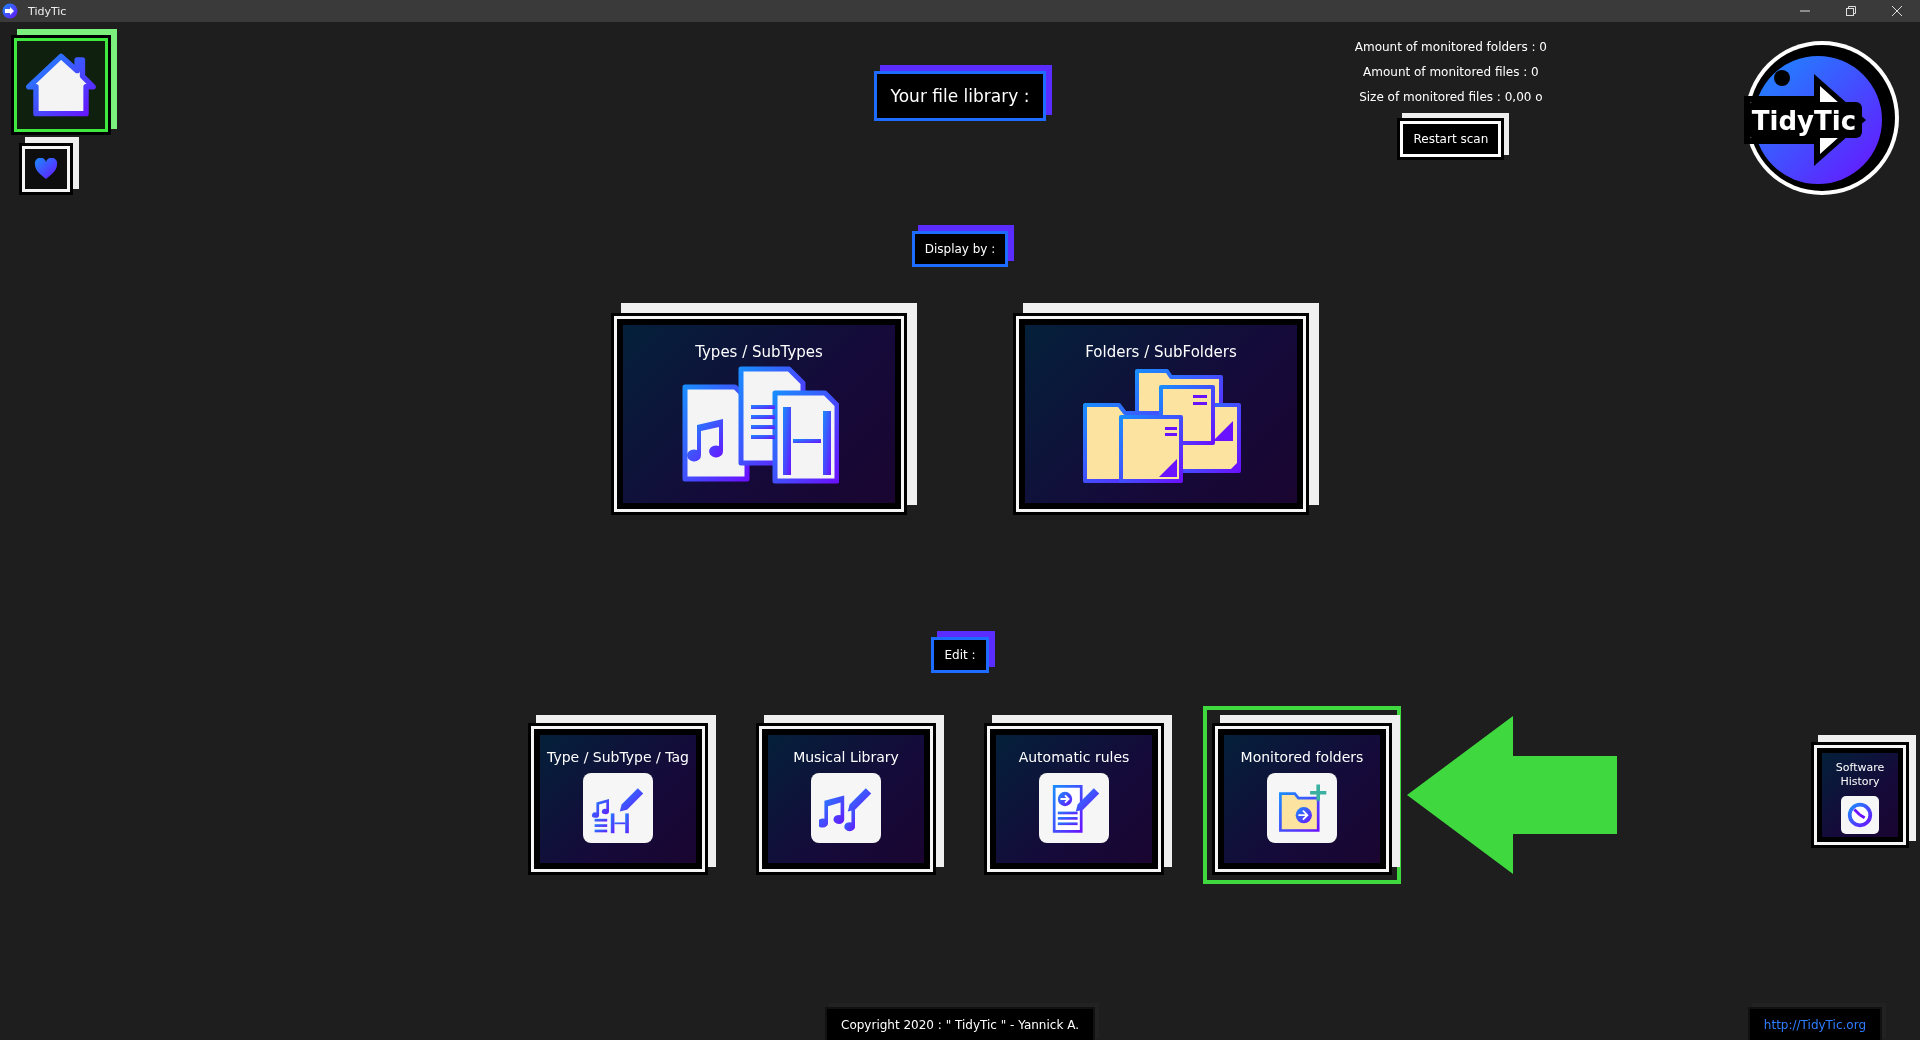 The image size is (1920, 1040). I want to click on stat-text: Amount of monitored files : 0, so click(1451, 72).